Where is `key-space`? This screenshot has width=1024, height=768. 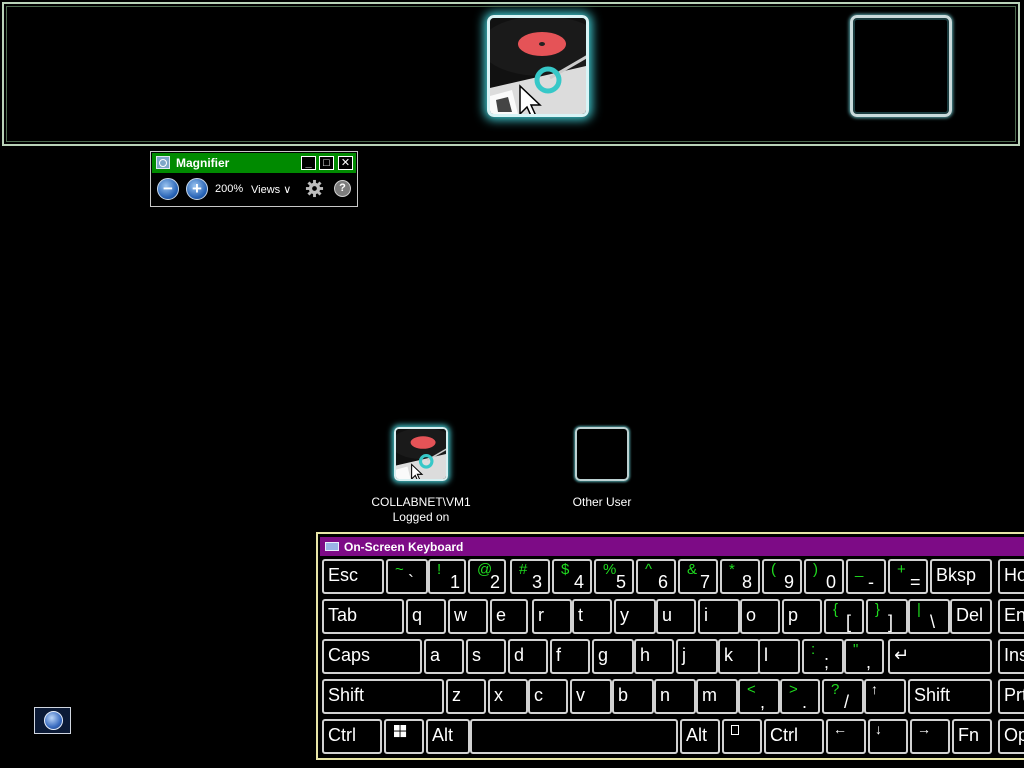 key-space is located at coordinates (574, 736).